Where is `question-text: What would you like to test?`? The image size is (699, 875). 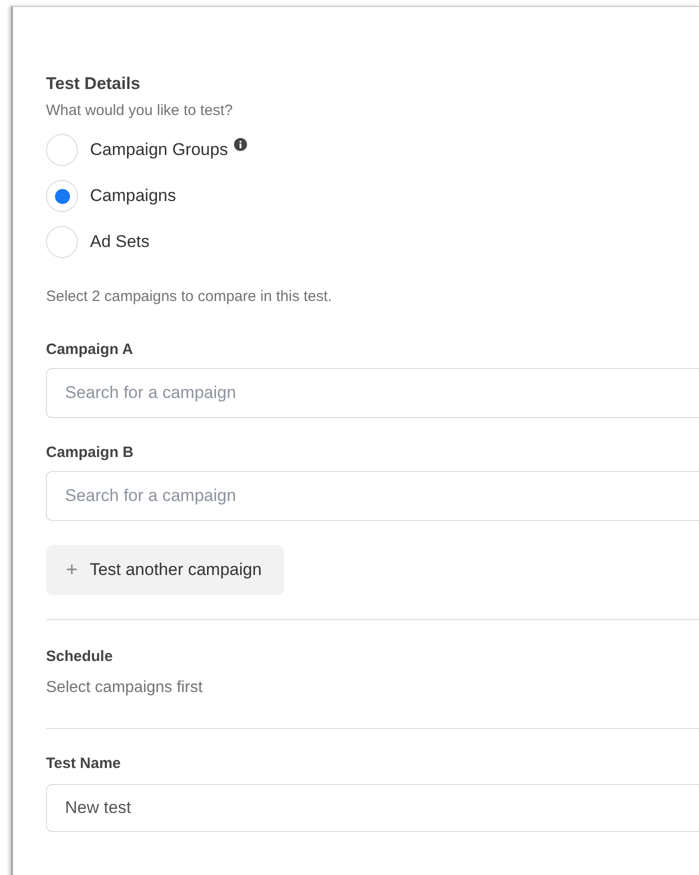
question-text: What would you like to test? is located at coordinates (140, 110).